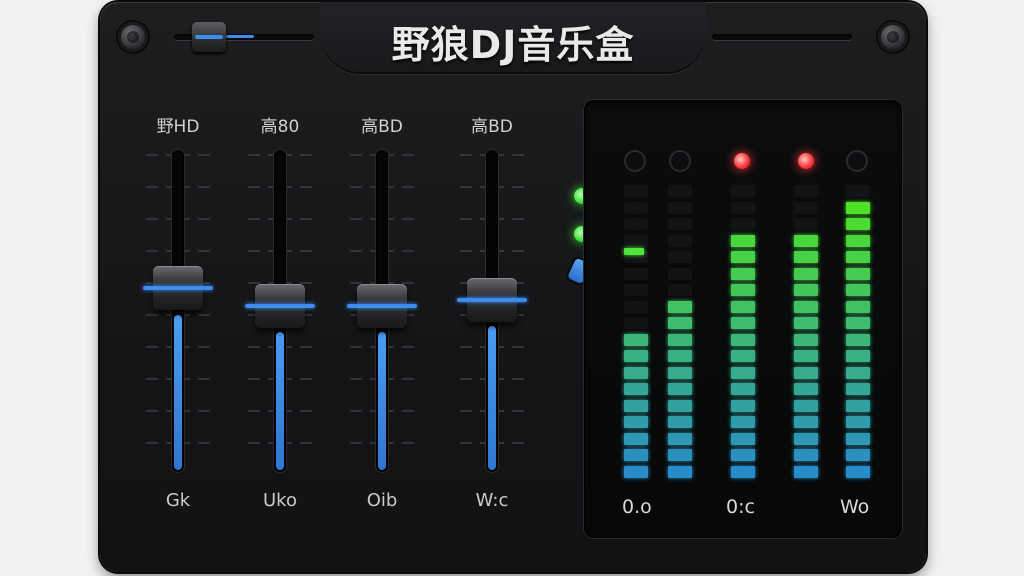  I want to click on fader-channel-4: 高BD W:c, so click(492, 312).